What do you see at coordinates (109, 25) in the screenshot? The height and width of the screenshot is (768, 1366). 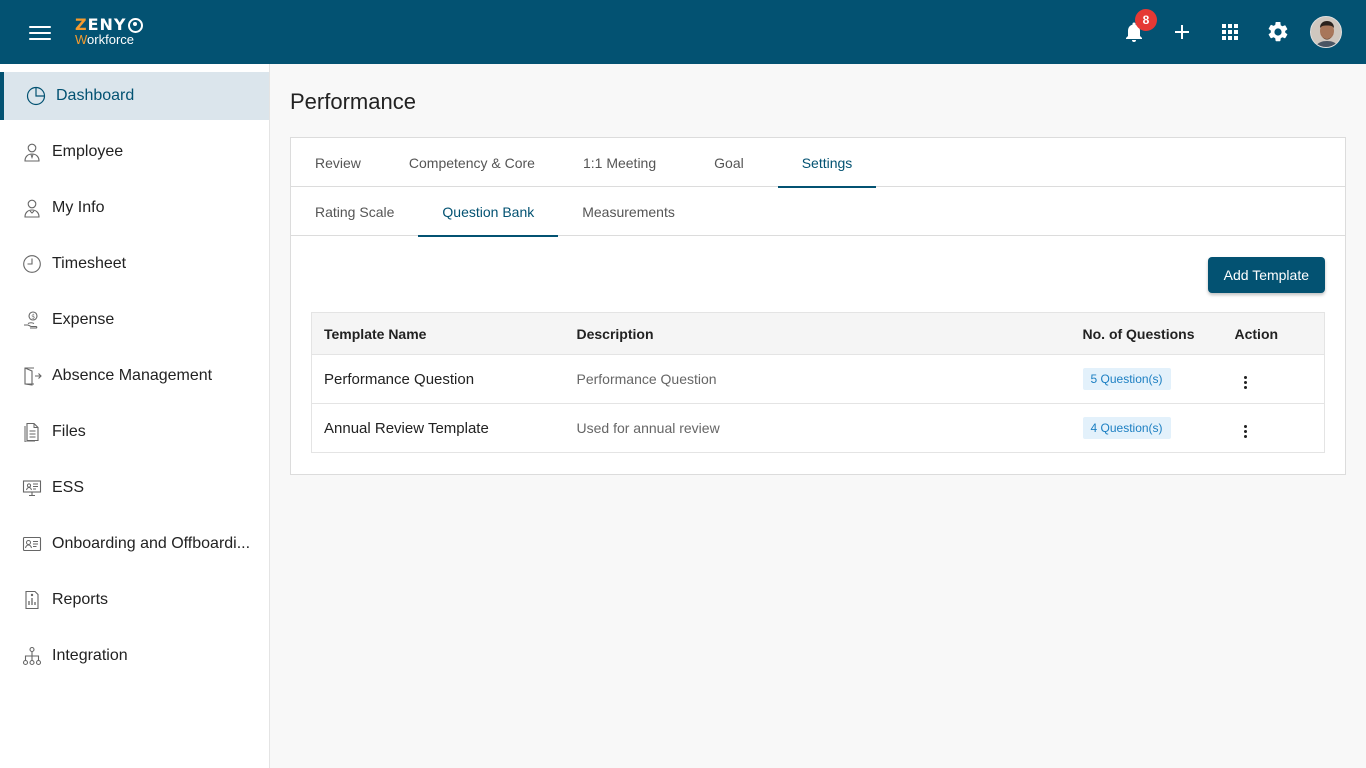 I see `logo-wordmark: Z ENY` at bounding box center [109, 25].